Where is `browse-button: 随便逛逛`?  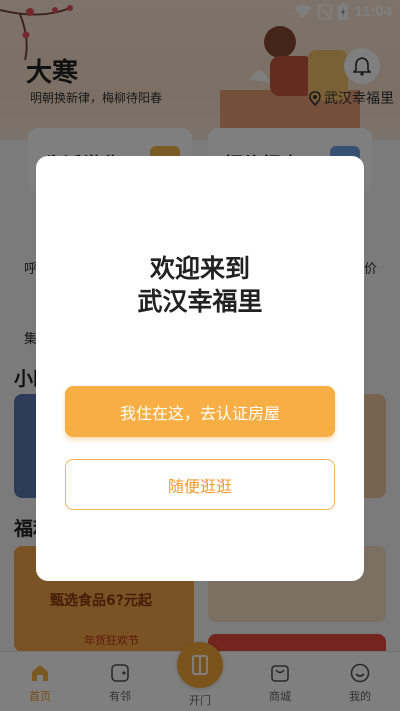 browse-button: 随便逛逛 is located at coordinates (200, 484).